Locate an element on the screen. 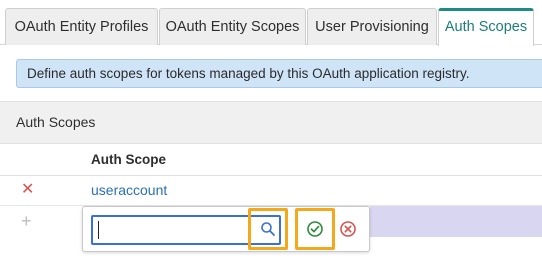 The width and height of the screenshot is (542, 270). table-row: ✕ useraccount is located at coordinates (271, 191).